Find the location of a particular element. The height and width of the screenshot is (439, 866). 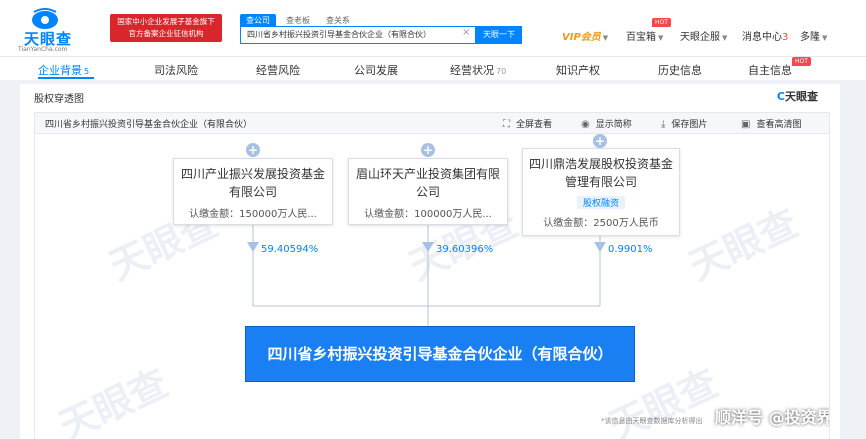

treasure-box-link: 百宝箱 ▼ is located at coordinates (644, 35).